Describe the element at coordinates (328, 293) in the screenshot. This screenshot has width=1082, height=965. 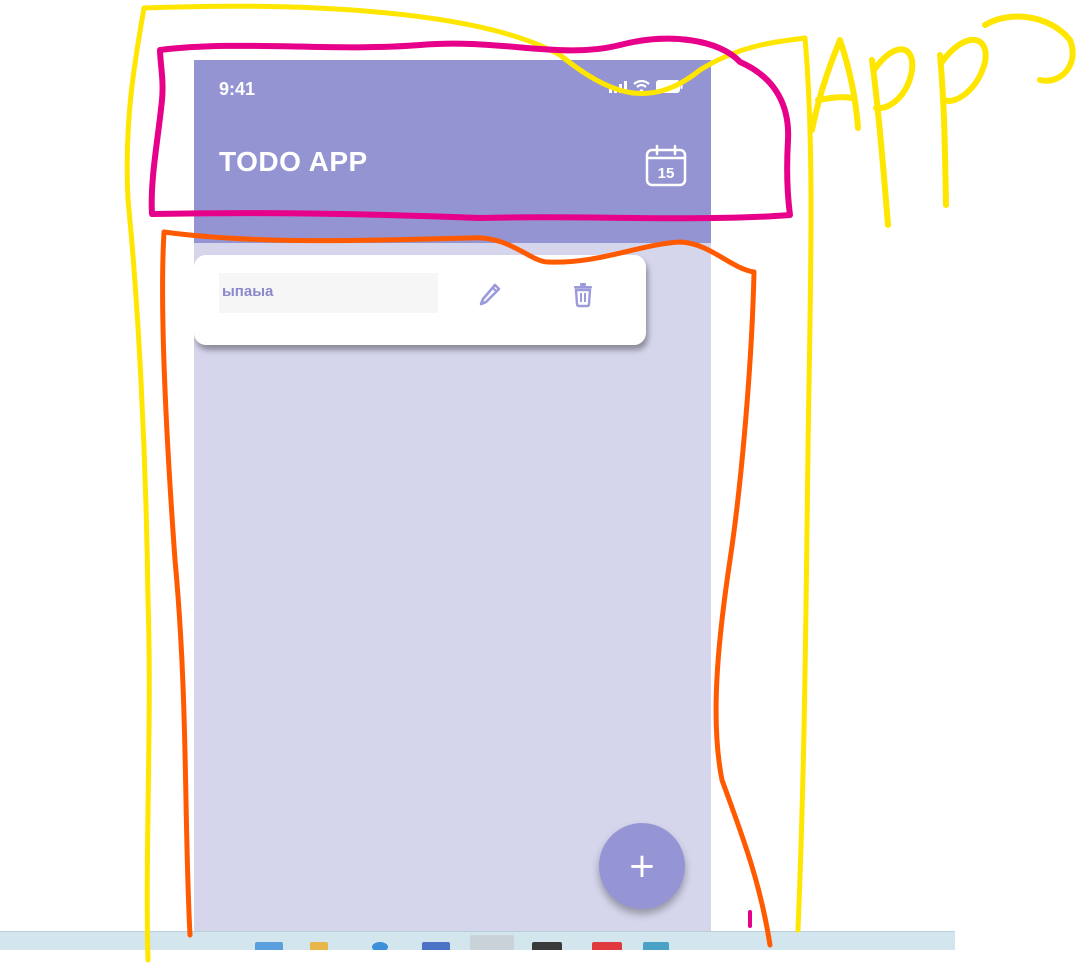
I see `todo-item-text: ыпаыа` at that location.